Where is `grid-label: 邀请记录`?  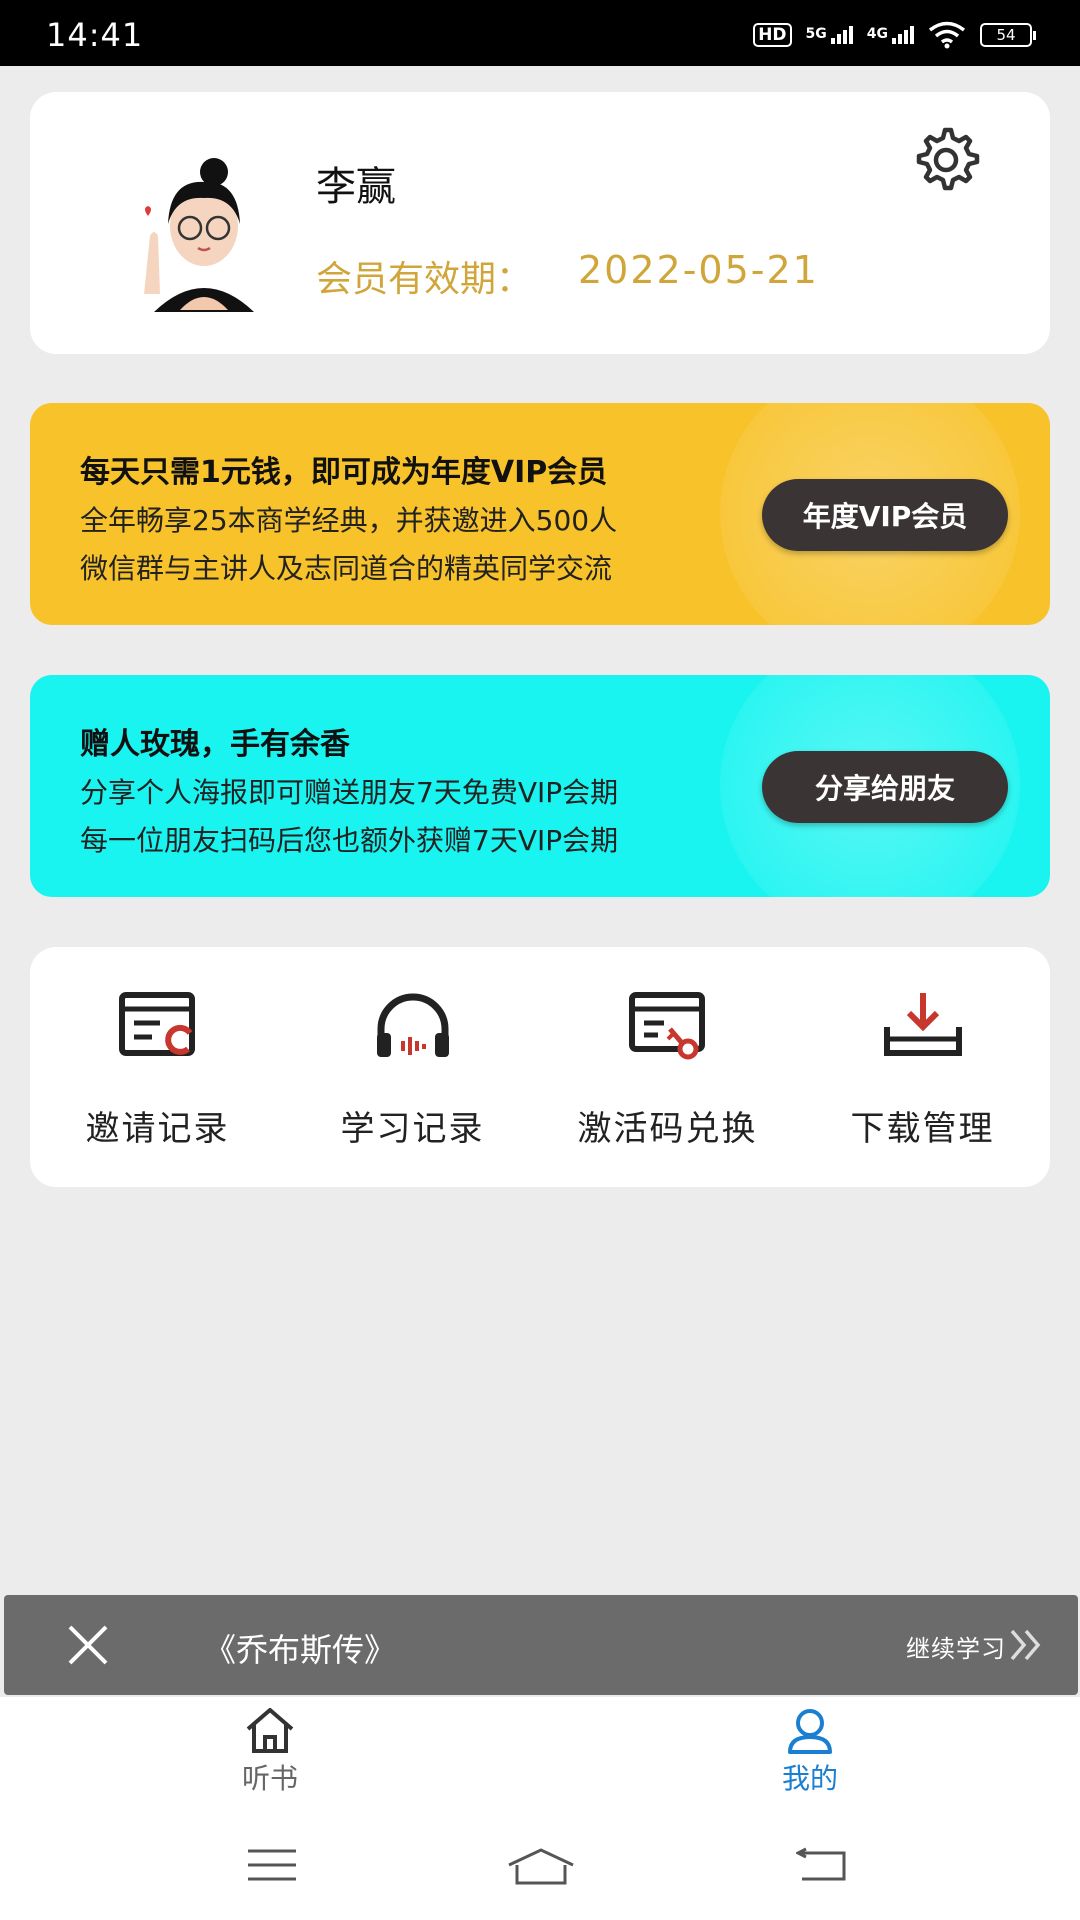
grid-label: 邀请记录 is located at coordinates (157, 1129).